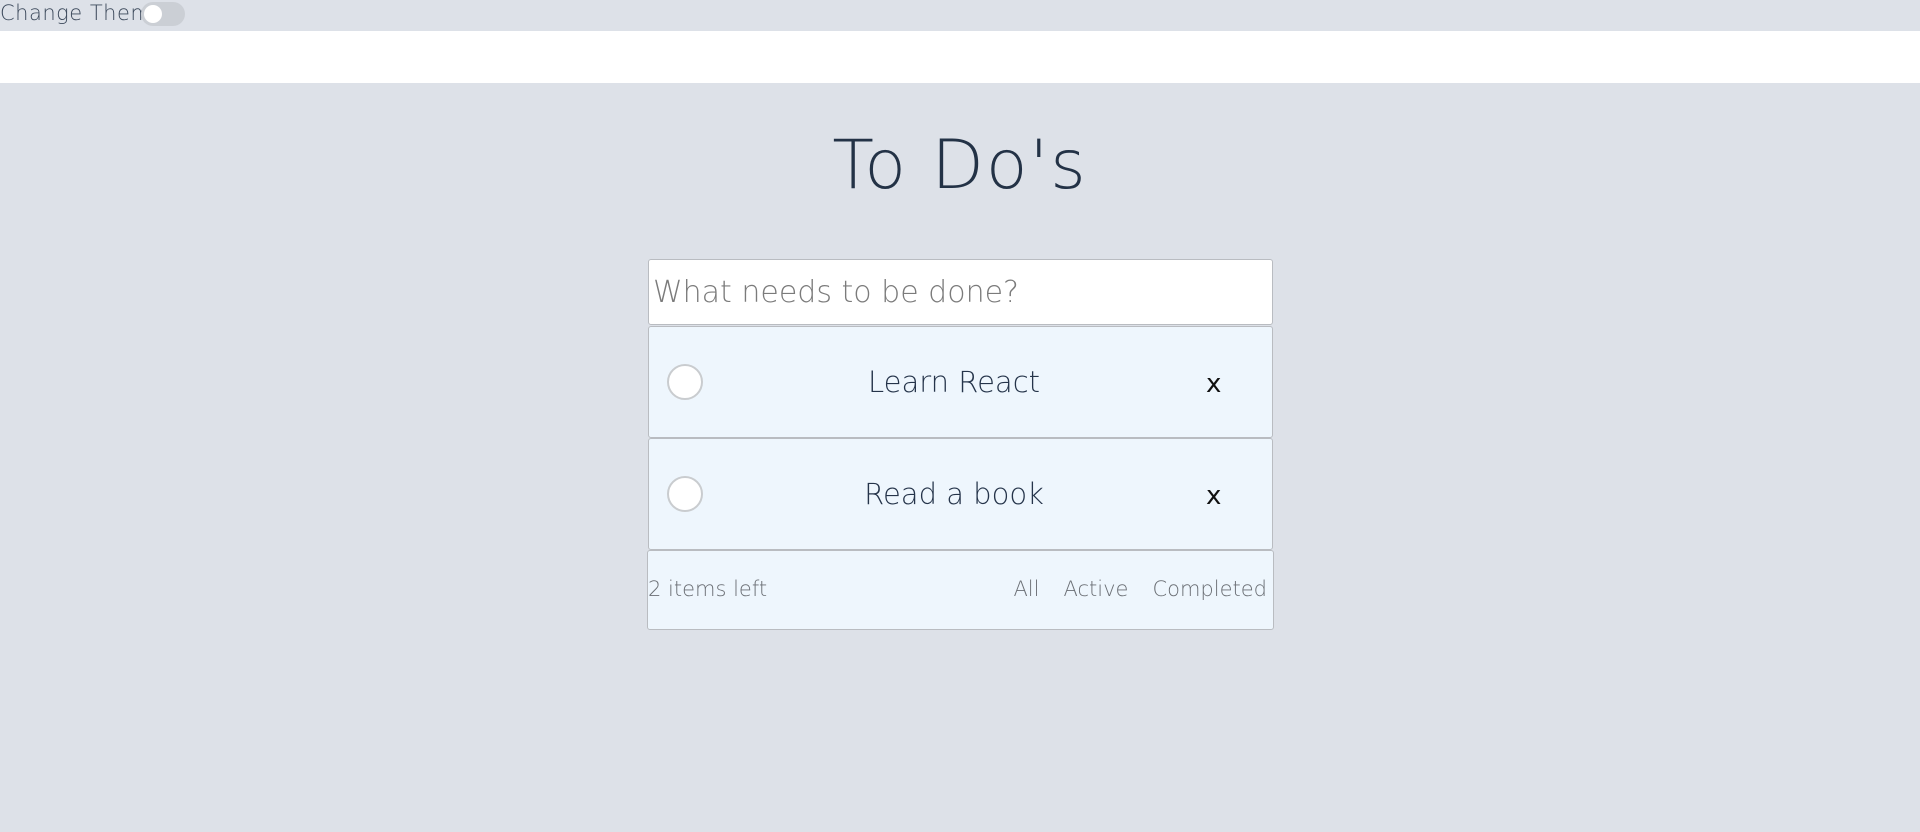 The height and width of the screenshot is (832, 1920). What do you see at coordinates (960, 165) in the screenshot?
I see `page-title: To Do's` at bounding box center [960, 165].